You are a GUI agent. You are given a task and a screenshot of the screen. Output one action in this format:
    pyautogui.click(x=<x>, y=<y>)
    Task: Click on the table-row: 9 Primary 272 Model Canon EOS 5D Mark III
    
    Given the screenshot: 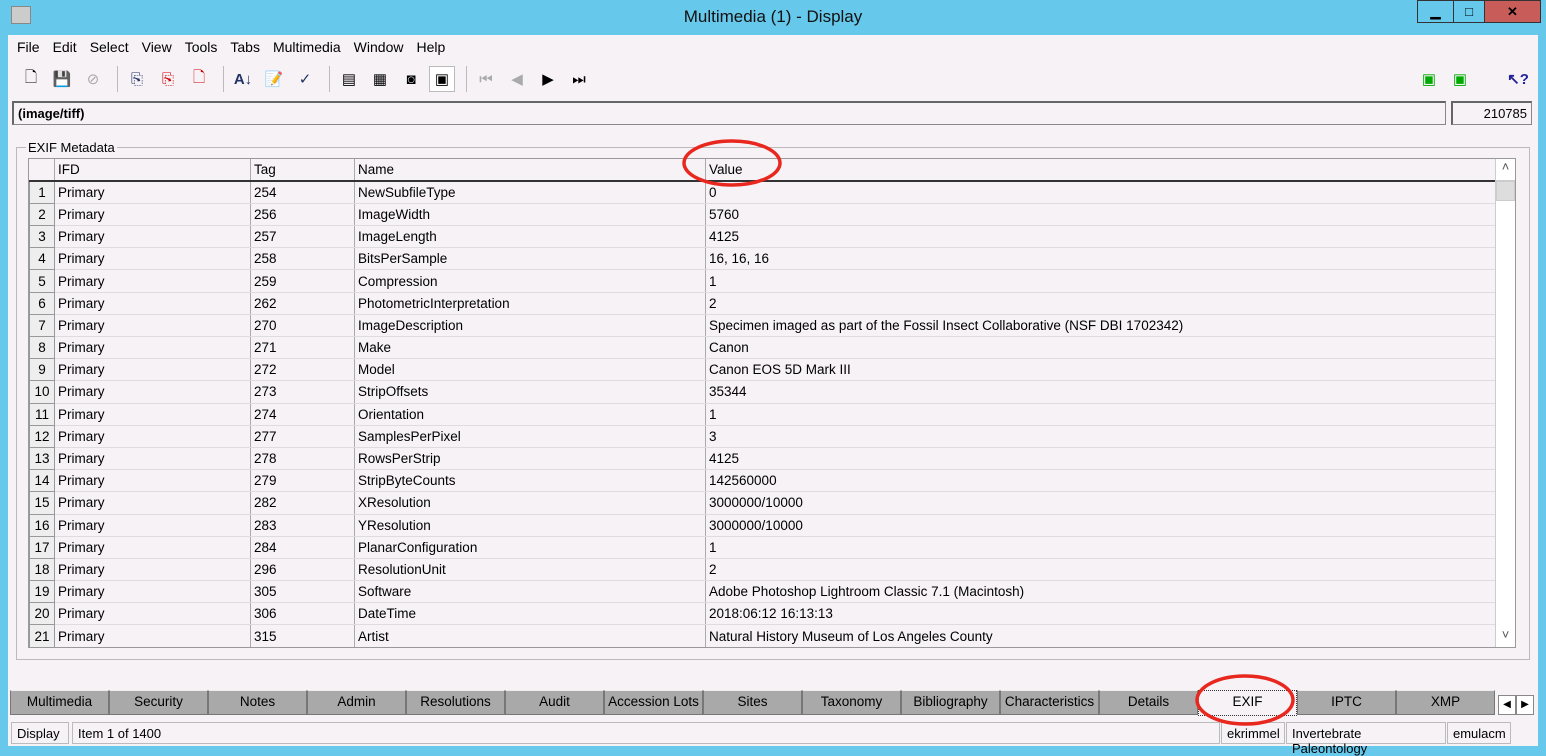 What is the action you would take?
    pyautogui.click(x=763, y=370)
    